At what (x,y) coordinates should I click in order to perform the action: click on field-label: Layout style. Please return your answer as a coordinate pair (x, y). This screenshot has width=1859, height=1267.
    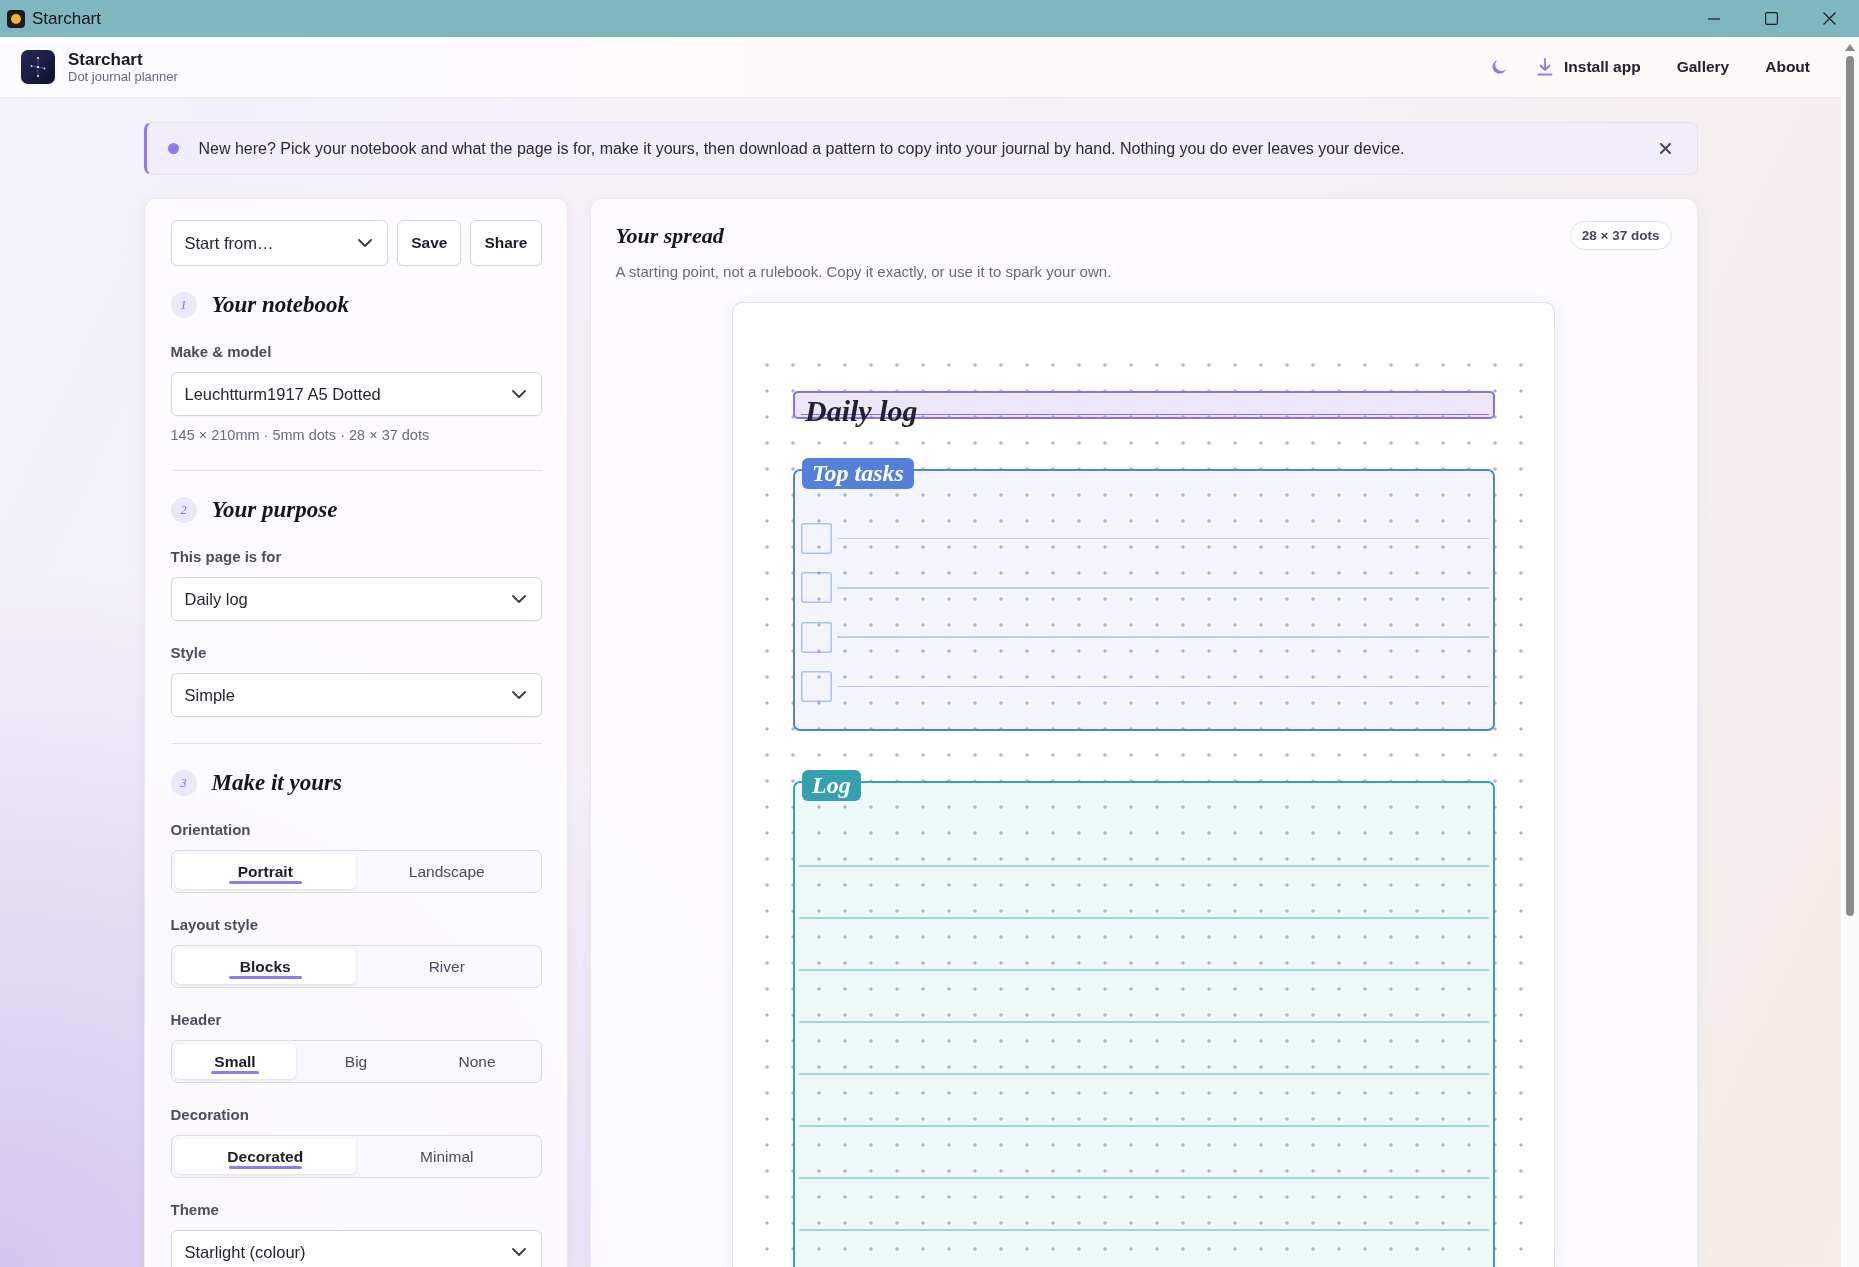
    Looking at the image, I should click on (215, 925).